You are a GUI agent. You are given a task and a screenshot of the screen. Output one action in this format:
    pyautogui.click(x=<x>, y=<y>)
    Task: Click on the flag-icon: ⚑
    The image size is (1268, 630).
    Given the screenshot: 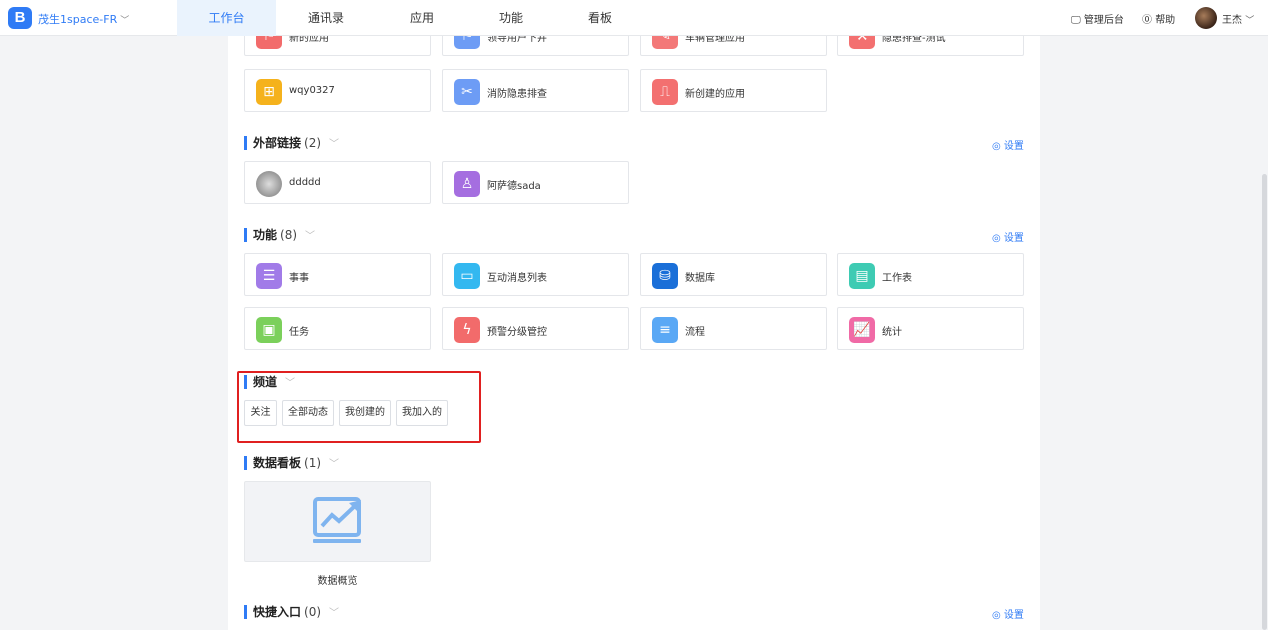 What is the action you would take?
    pyautogui.click(x=467, y=42)
    